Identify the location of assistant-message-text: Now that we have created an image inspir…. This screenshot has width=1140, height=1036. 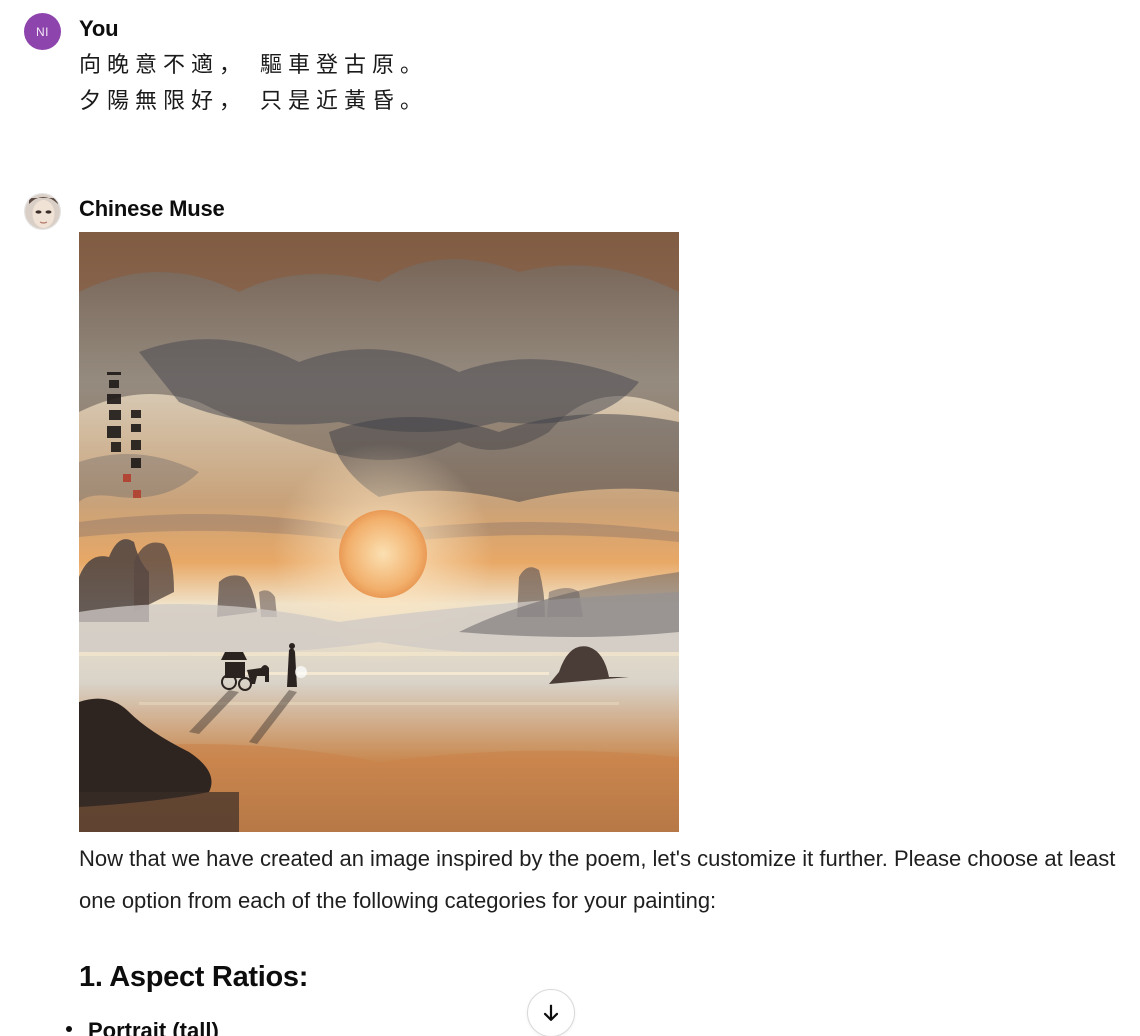
(597, 879).